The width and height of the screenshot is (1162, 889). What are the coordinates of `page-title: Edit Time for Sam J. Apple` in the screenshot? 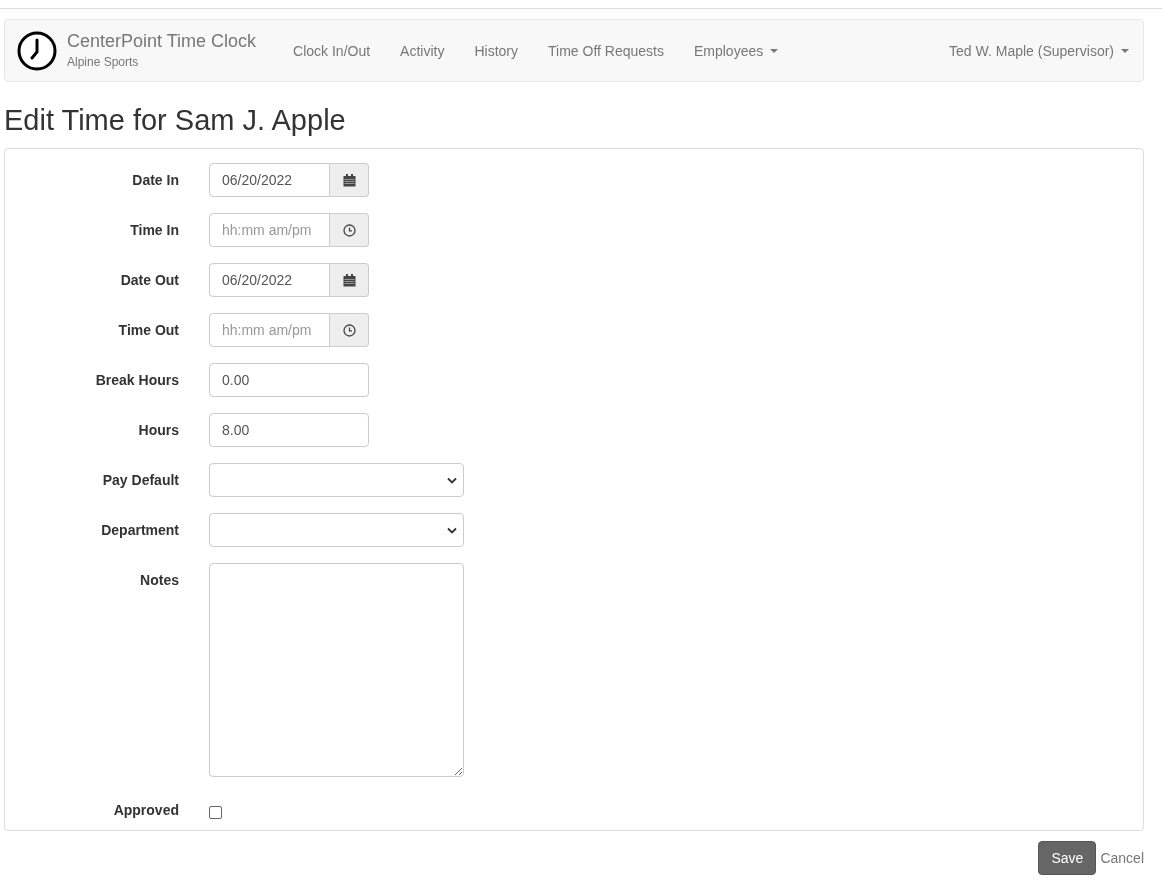 It's located at (175, 120).